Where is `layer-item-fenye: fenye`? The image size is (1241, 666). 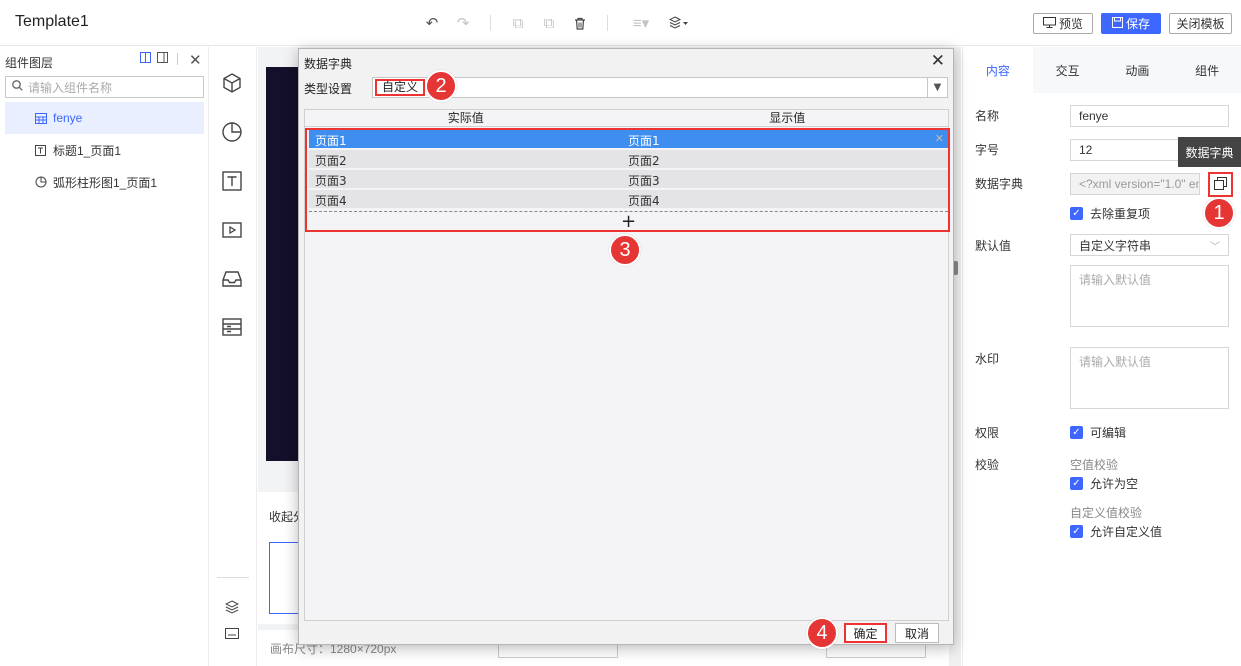
layer-item-fenye: fenye is located at coordinates (104, 118).